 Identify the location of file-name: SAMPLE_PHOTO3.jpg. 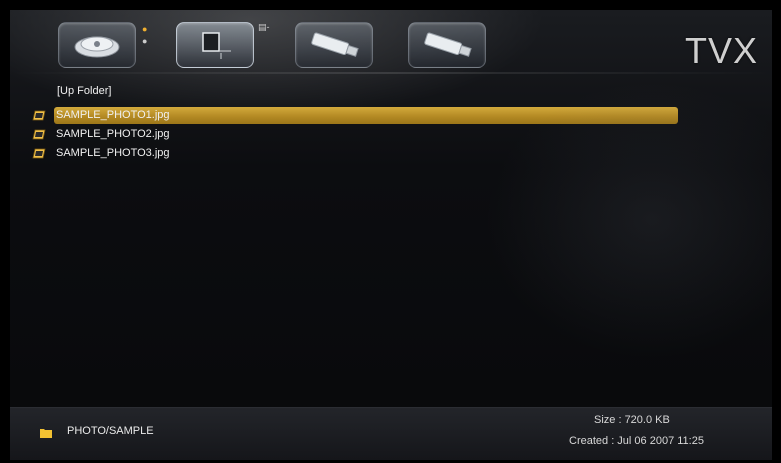
(113, 153).